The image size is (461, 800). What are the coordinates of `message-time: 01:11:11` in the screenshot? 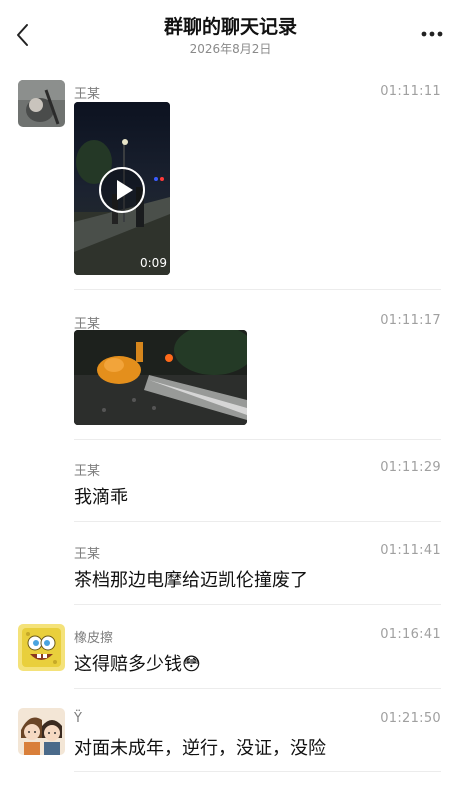 It's located at (410, 91).